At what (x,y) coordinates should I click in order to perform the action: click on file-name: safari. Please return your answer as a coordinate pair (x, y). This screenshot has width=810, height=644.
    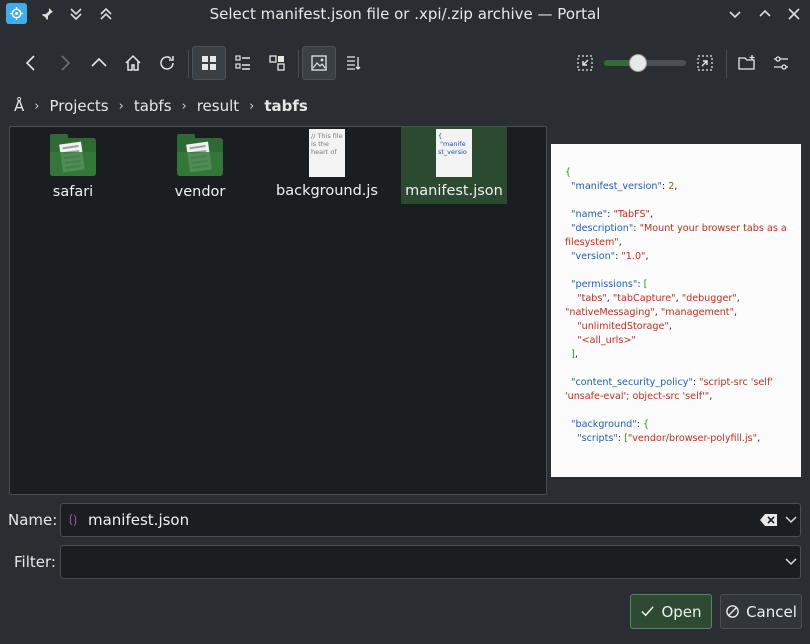
    Looking at the image, I should click on (73, 192).